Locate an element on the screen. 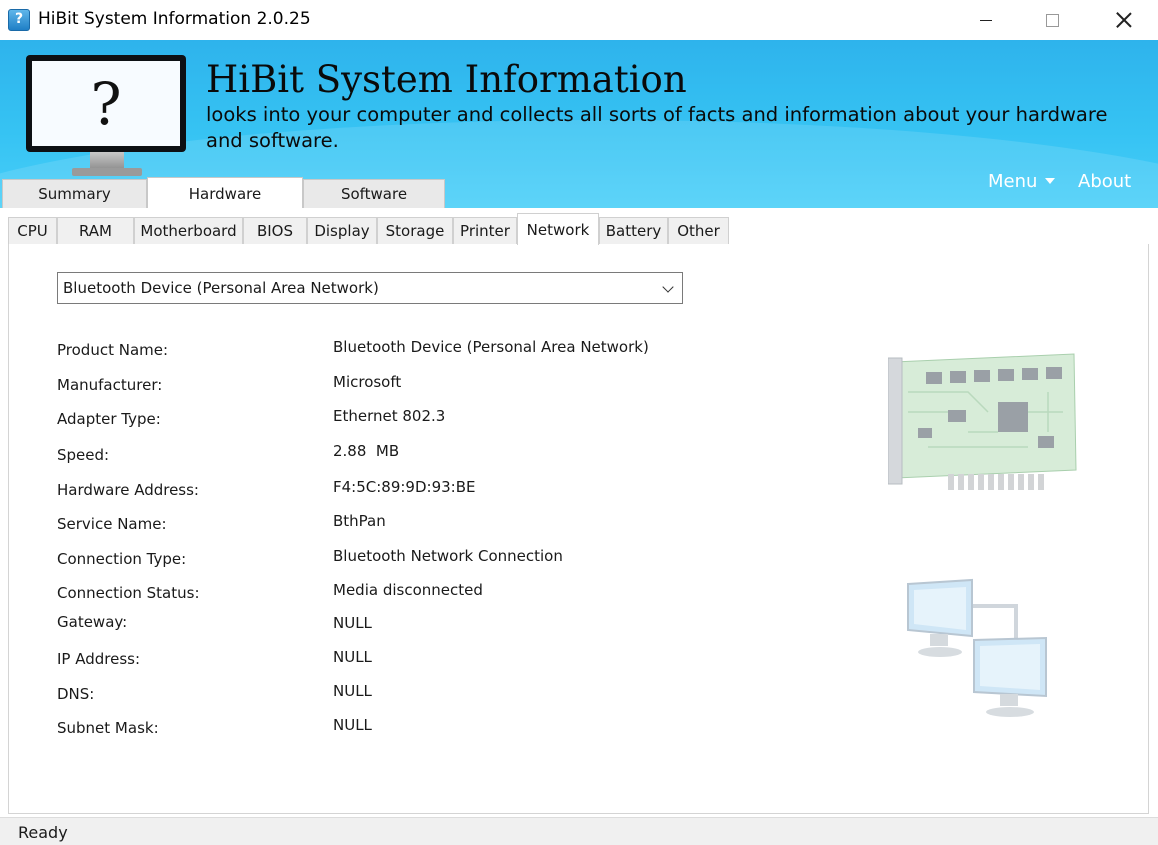 This screenshot has width=1158, height=845. caret-down-icon is located at coordinates (1050, 181).